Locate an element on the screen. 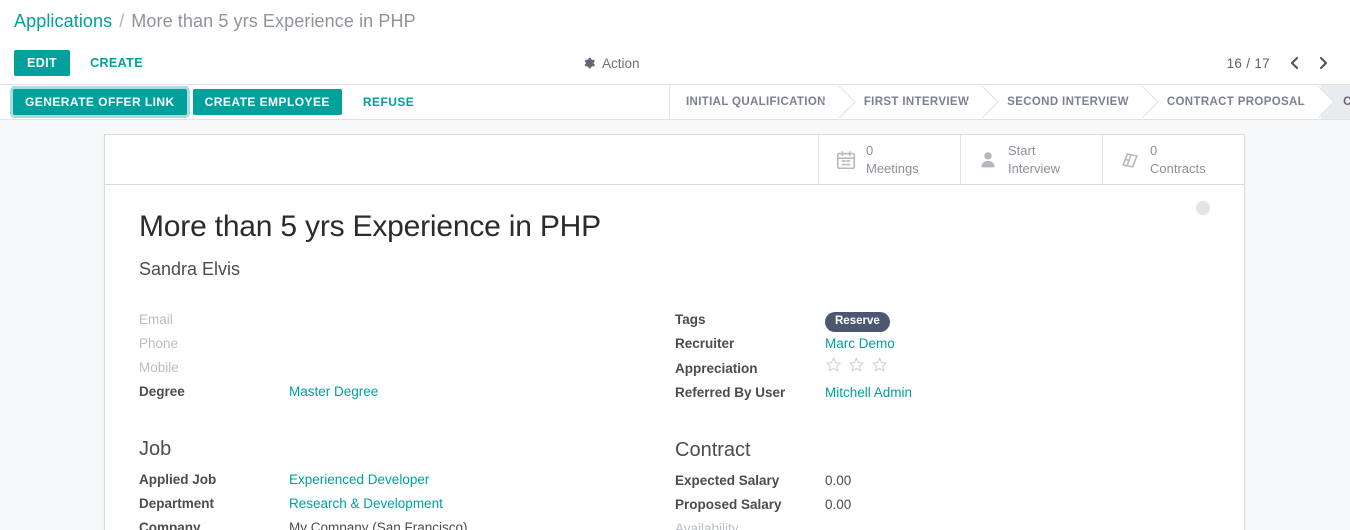 This screenshot has width=1350, height=530. breadcrumb-current: More than 5 yrs Experience in PHP is located at coordinates (273, 20).